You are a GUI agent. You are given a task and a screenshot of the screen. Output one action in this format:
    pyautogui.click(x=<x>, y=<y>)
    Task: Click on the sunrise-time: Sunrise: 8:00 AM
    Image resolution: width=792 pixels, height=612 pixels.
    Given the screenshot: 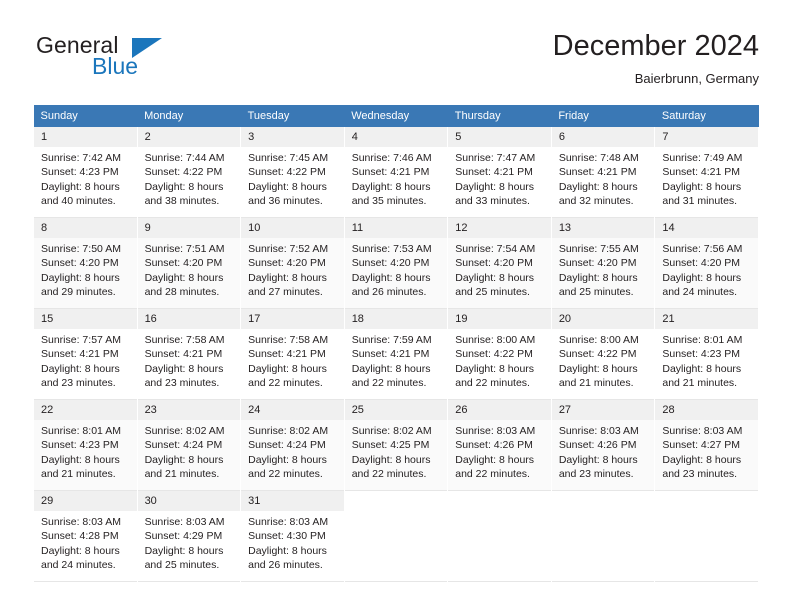 What is the action you would take?
    pyautogui.click(x=495, y=340)
    